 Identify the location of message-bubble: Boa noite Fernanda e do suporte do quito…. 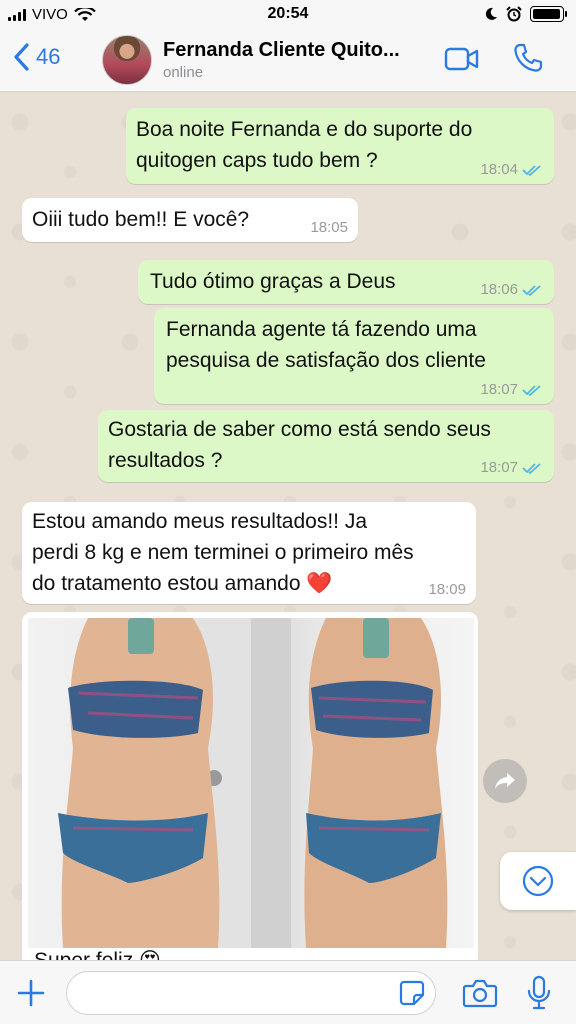
(340, 146).